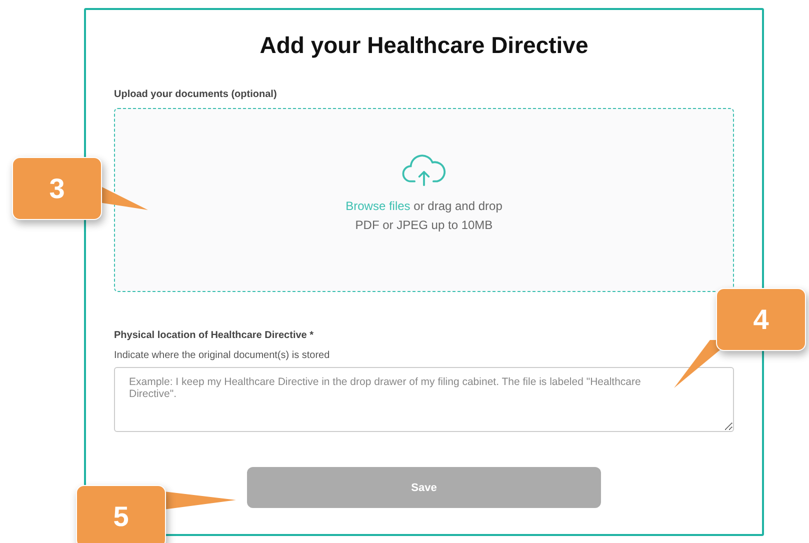 The image size is (809, 543). What do you see at coordinates (424, 399) in the screenshot?
I see `location-textarea: Example: I keep my Healthcare Directive in the drop drawer of my filing cabinet. The file is labeled "Healthcare Directive".` at bounding box center [424, 399].